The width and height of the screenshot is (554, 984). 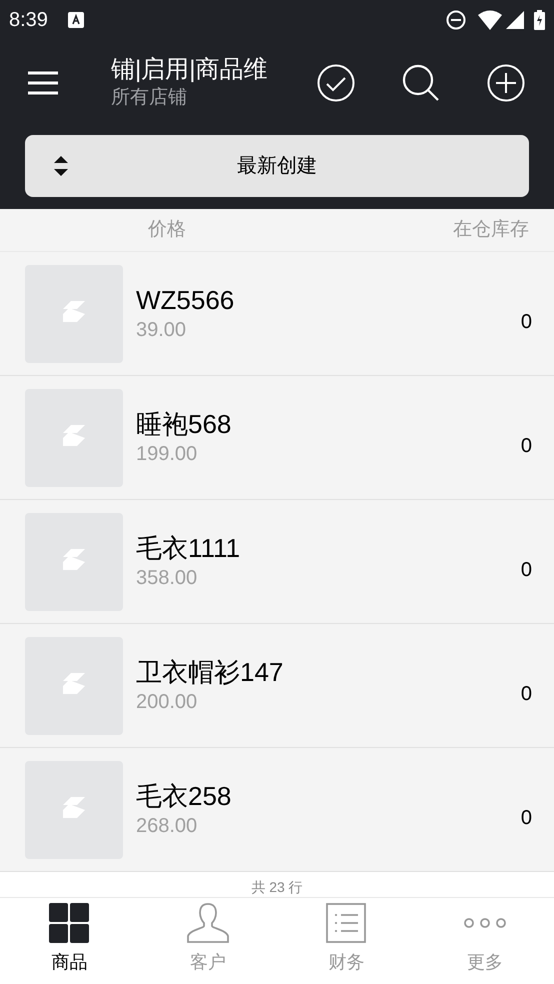 What do you see at coordinates (167, 454) in the screenshot?
I see `product-price: 199.00` at bounding box center [167, 454].